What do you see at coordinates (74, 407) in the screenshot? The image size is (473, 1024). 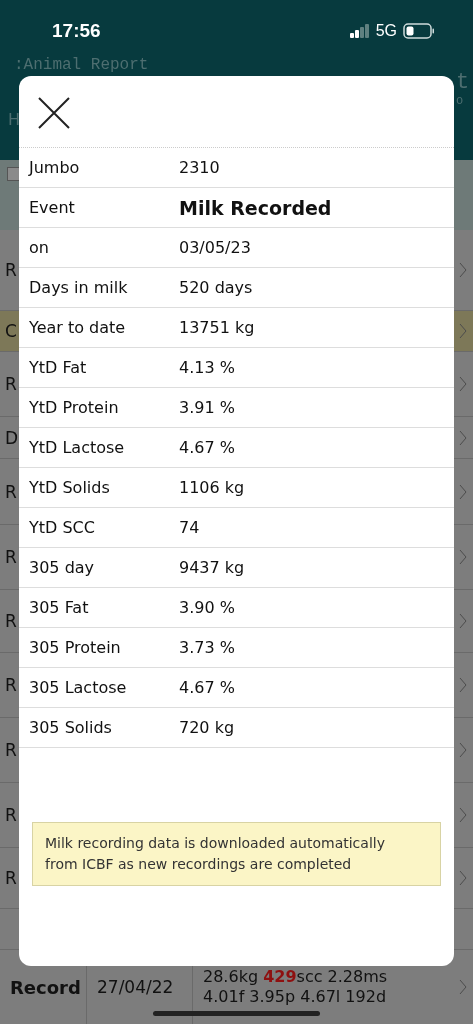 I see `field-label: YtD Protein` at bounding box center [74, 407].